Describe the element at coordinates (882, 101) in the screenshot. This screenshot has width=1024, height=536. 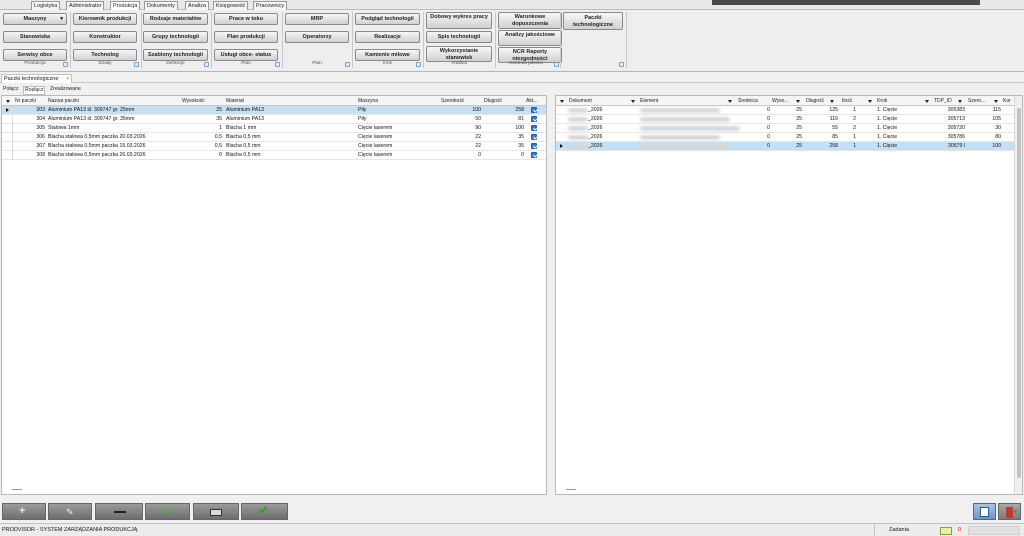
I see `col-krok: Krok` at that location.